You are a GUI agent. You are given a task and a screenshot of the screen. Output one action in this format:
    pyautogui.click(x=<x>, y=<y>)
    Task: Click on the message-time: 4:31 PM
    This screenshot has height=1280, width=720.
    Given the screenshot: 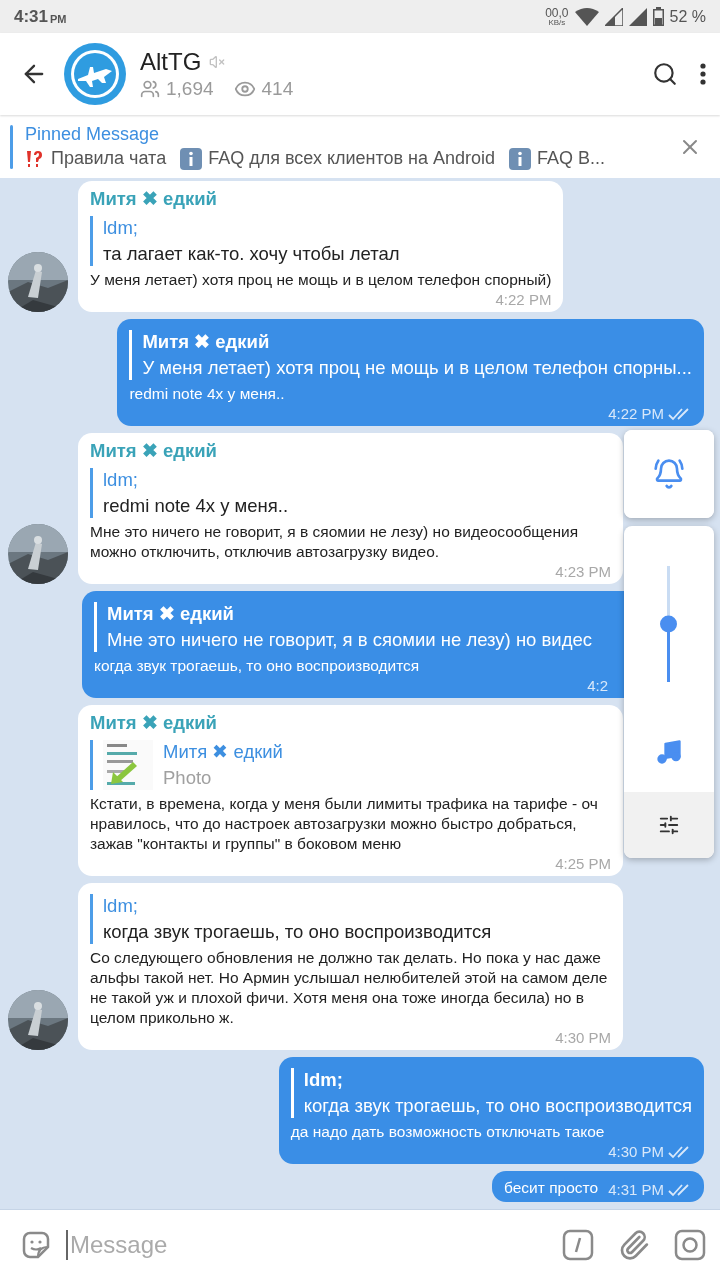 What is the action you would take?
    pyautogui.click(x=636, y=1190)
    